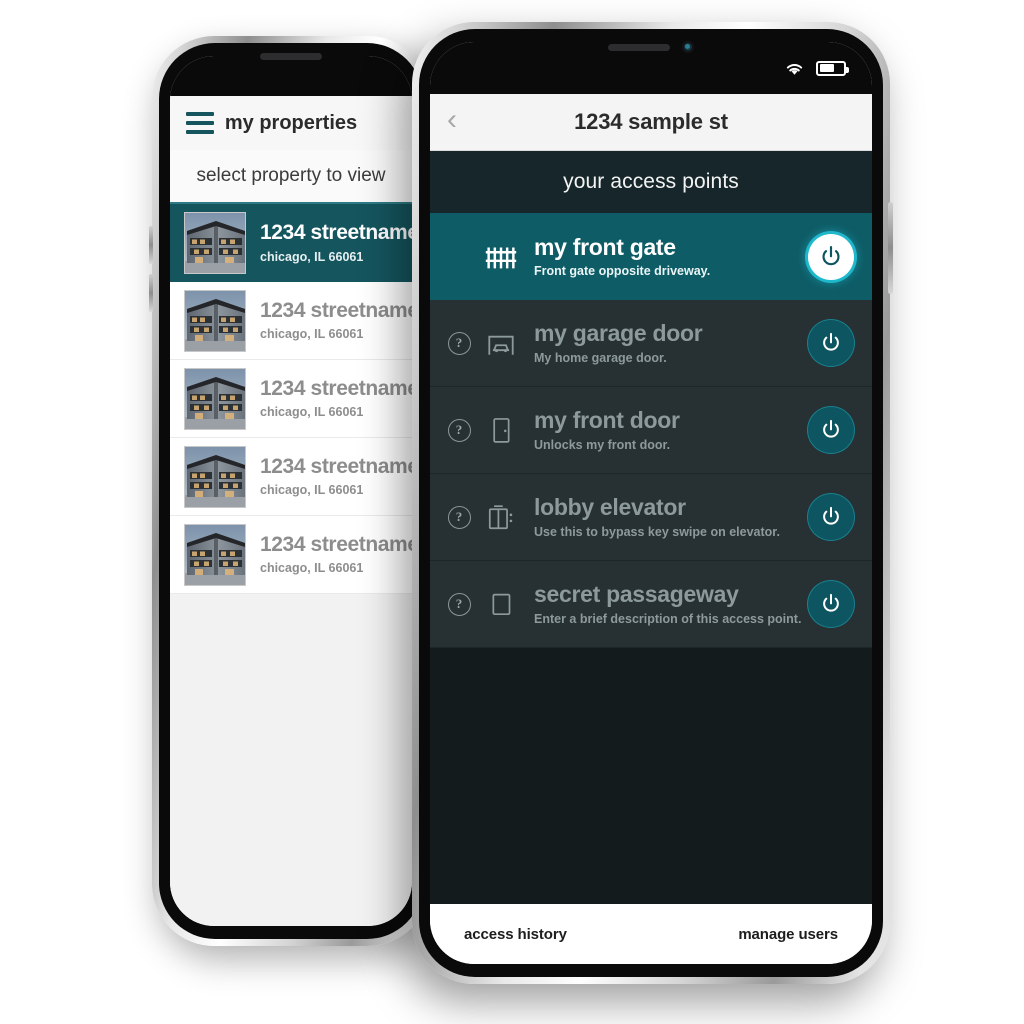  What do you see at coordinates (636, 594) in the screenshot?
I see `access-point-name: secret passageway` at bounding box center [636, 594].